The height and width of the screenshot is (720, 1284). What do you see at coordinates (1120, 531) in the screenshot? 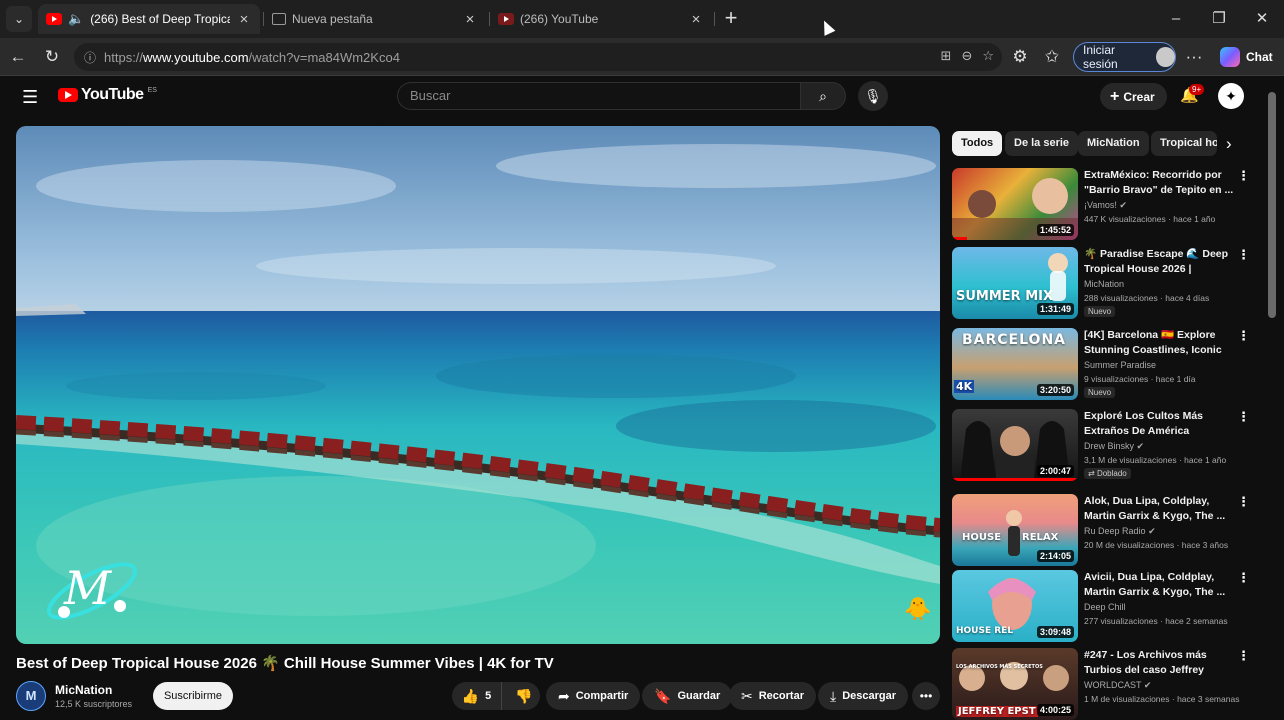
I see `channel-name: Ru Deep Radio ✔` at bounding box center [1120, 531].